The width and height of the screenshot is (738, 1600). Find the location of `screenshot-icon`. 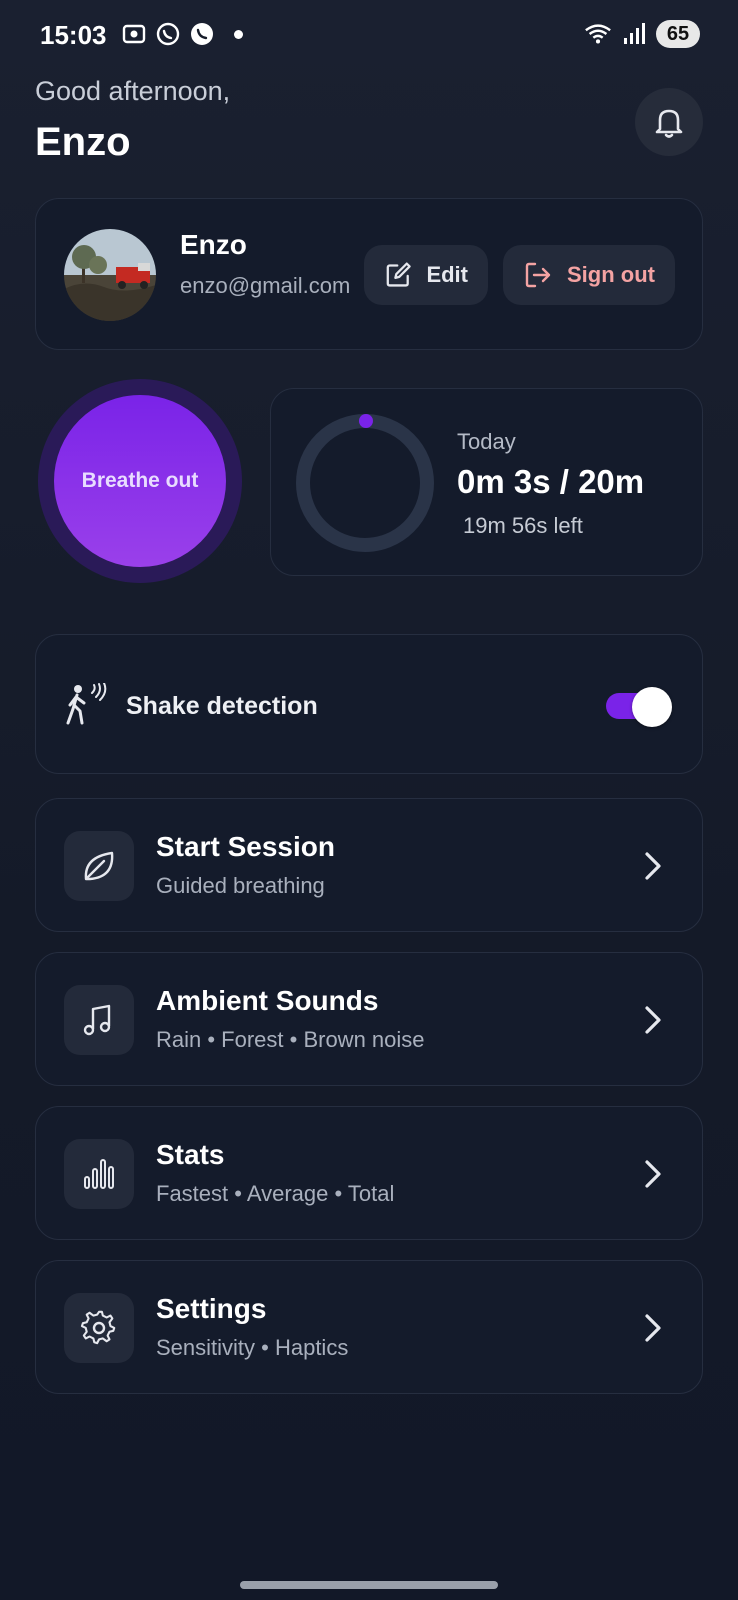

screenshot-icon is located at coordinates (134, 34).